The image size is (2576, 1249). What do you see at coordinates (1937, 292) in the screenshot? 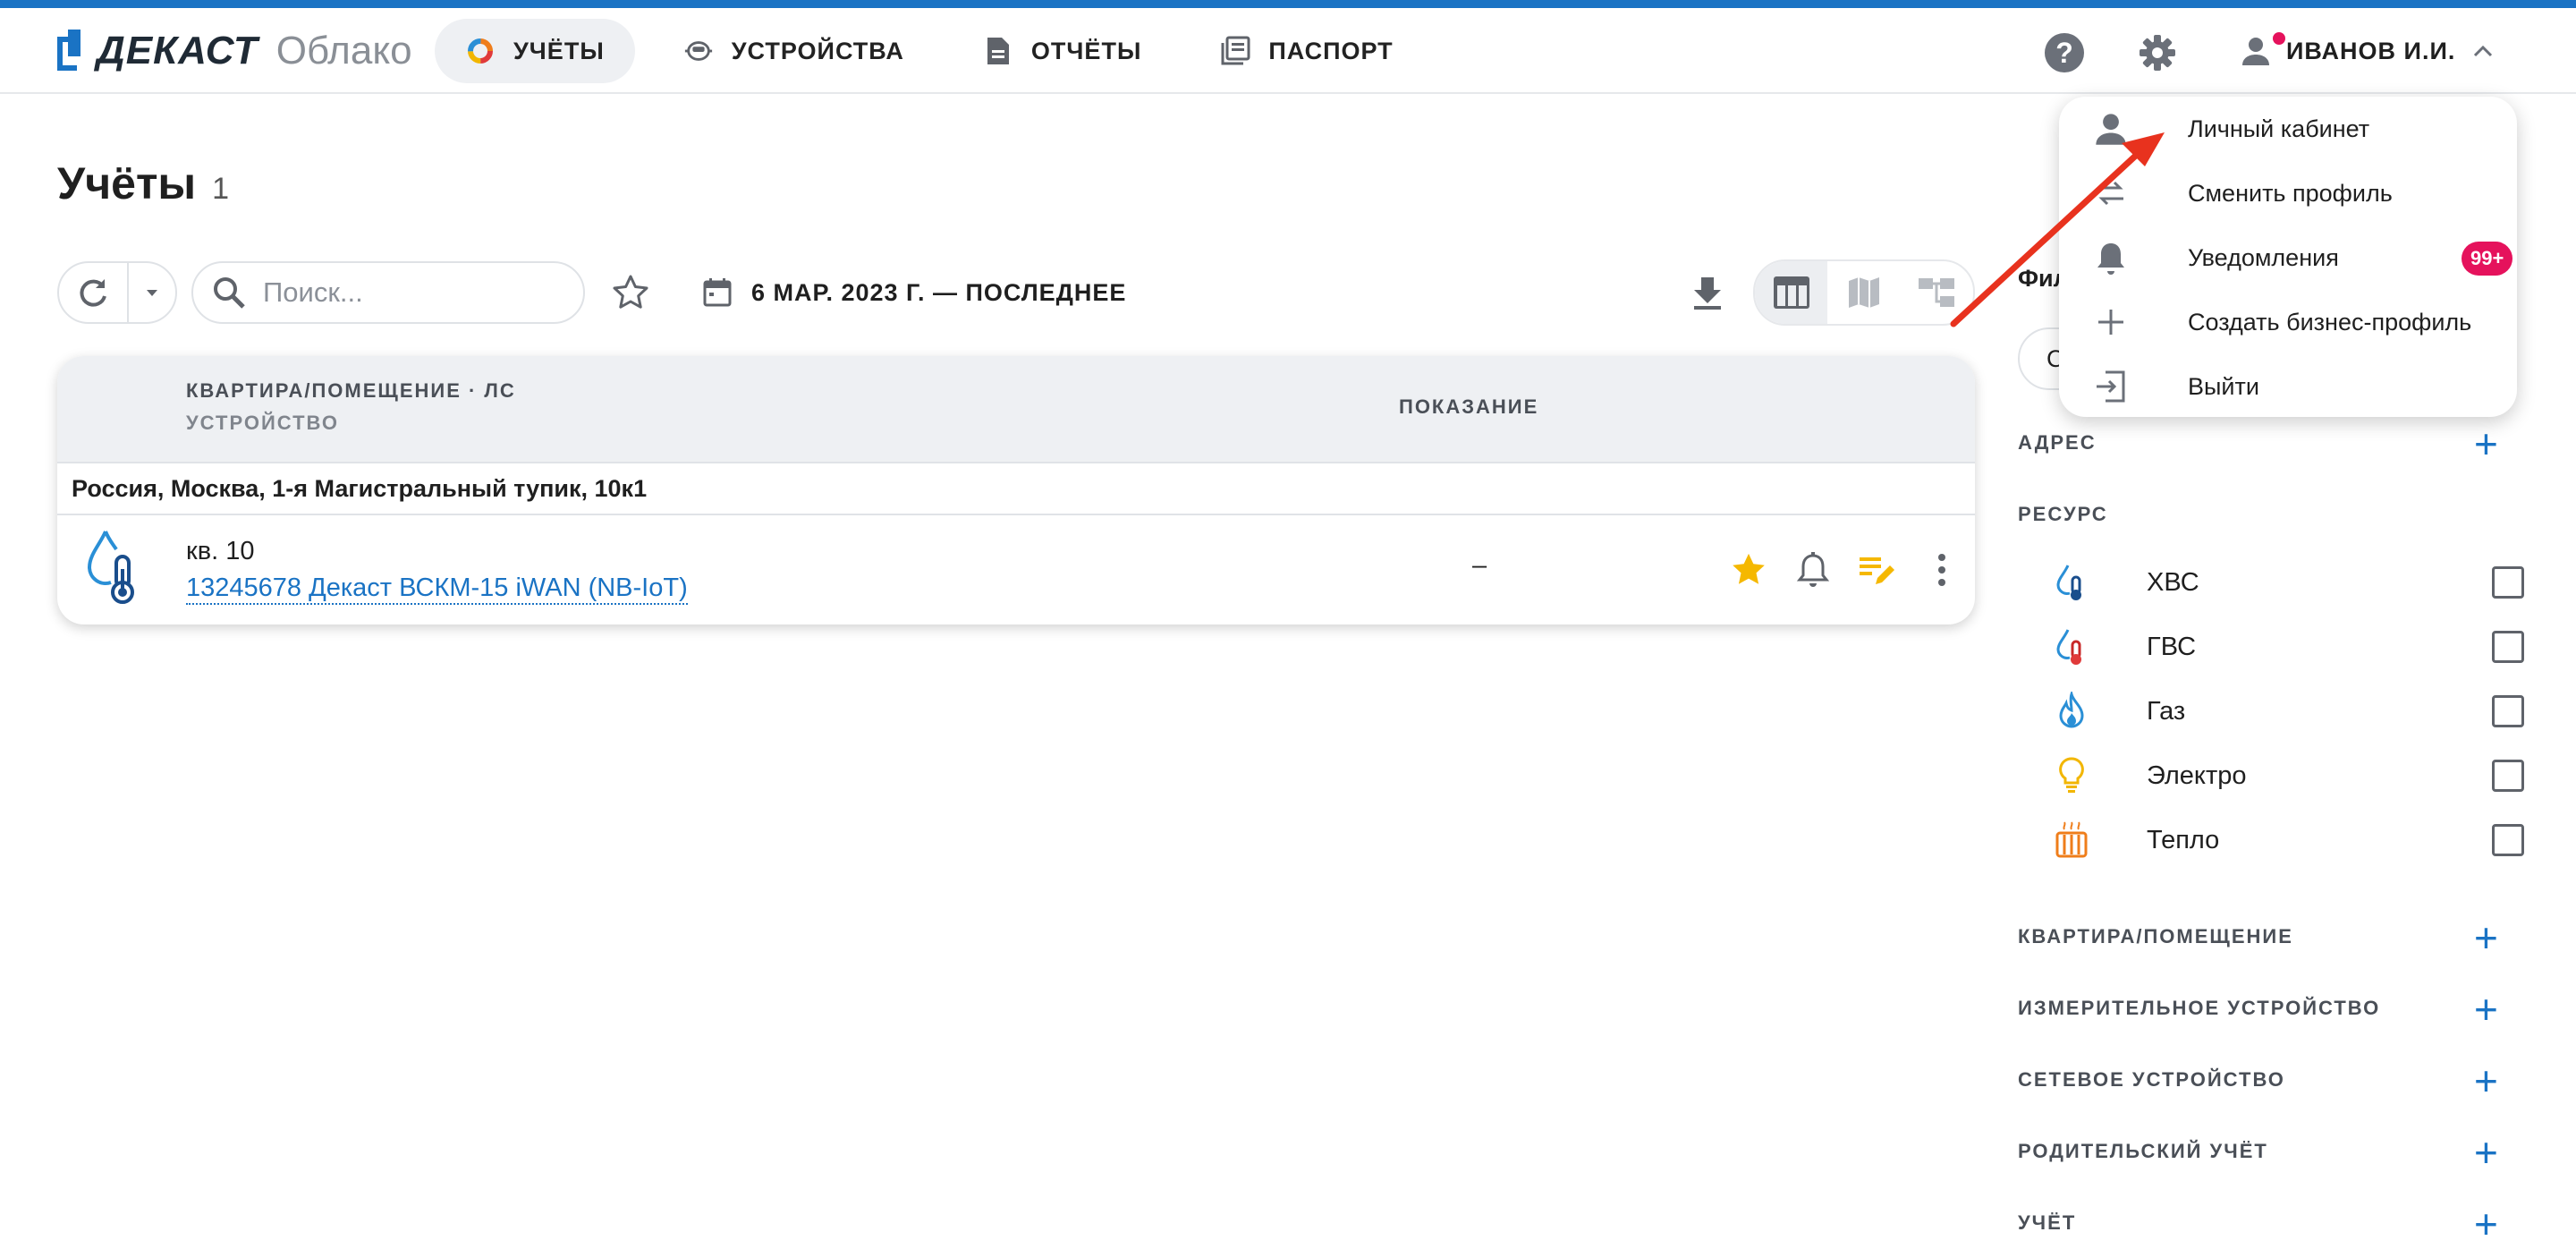
I see `tree-view-button` at bounding box center [1937, 292].